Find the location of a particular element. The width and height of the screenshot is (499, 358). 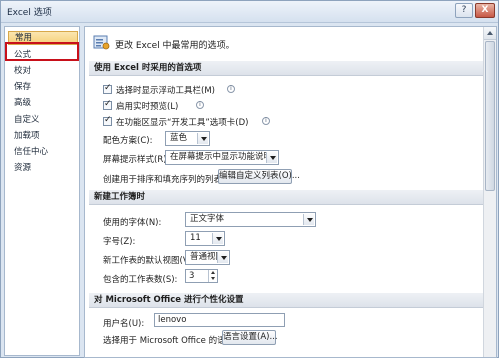

checkbox-mini-toolbar is located at coordinates (107, 88).